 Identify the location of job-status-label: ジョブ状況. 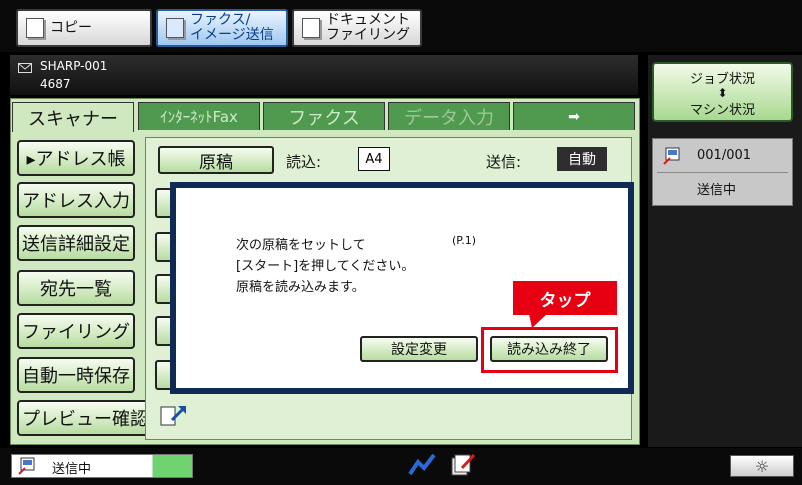
(722, 79).